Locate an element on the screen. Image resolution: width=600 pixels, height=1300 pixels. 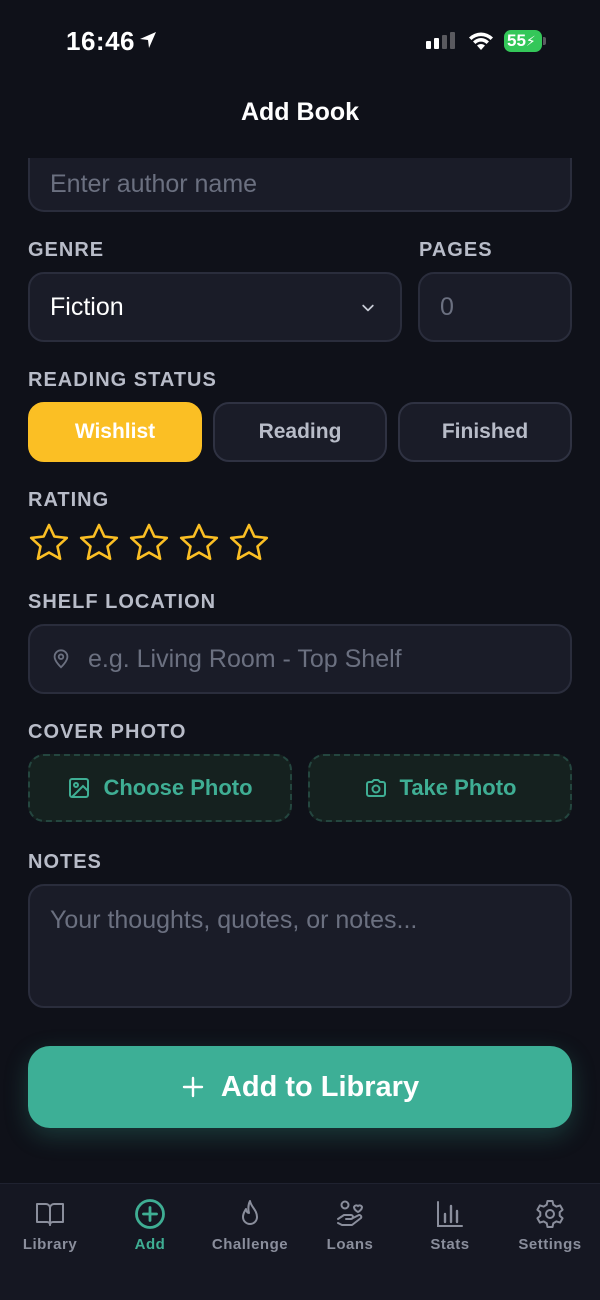
genre-value: Fiction is located at coordinates (87, 306).